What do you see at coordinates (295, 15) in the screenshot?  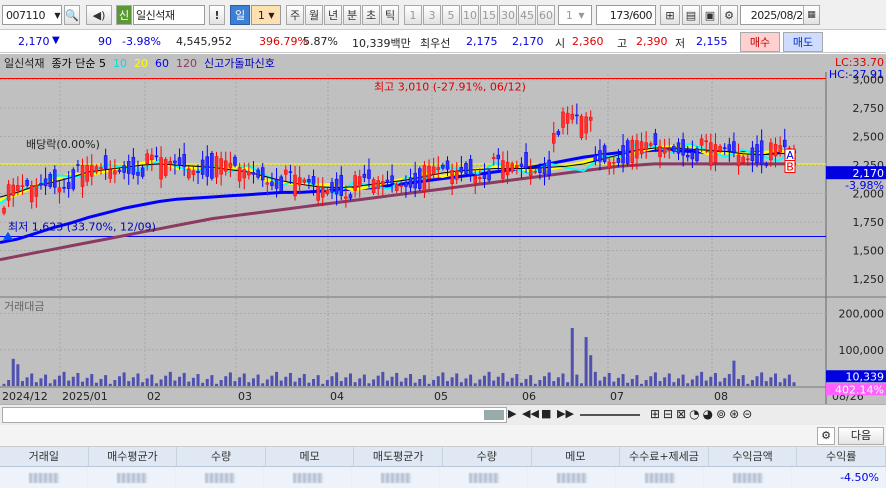 I see `period-week-button: 주` at bounding box center [295, 15].